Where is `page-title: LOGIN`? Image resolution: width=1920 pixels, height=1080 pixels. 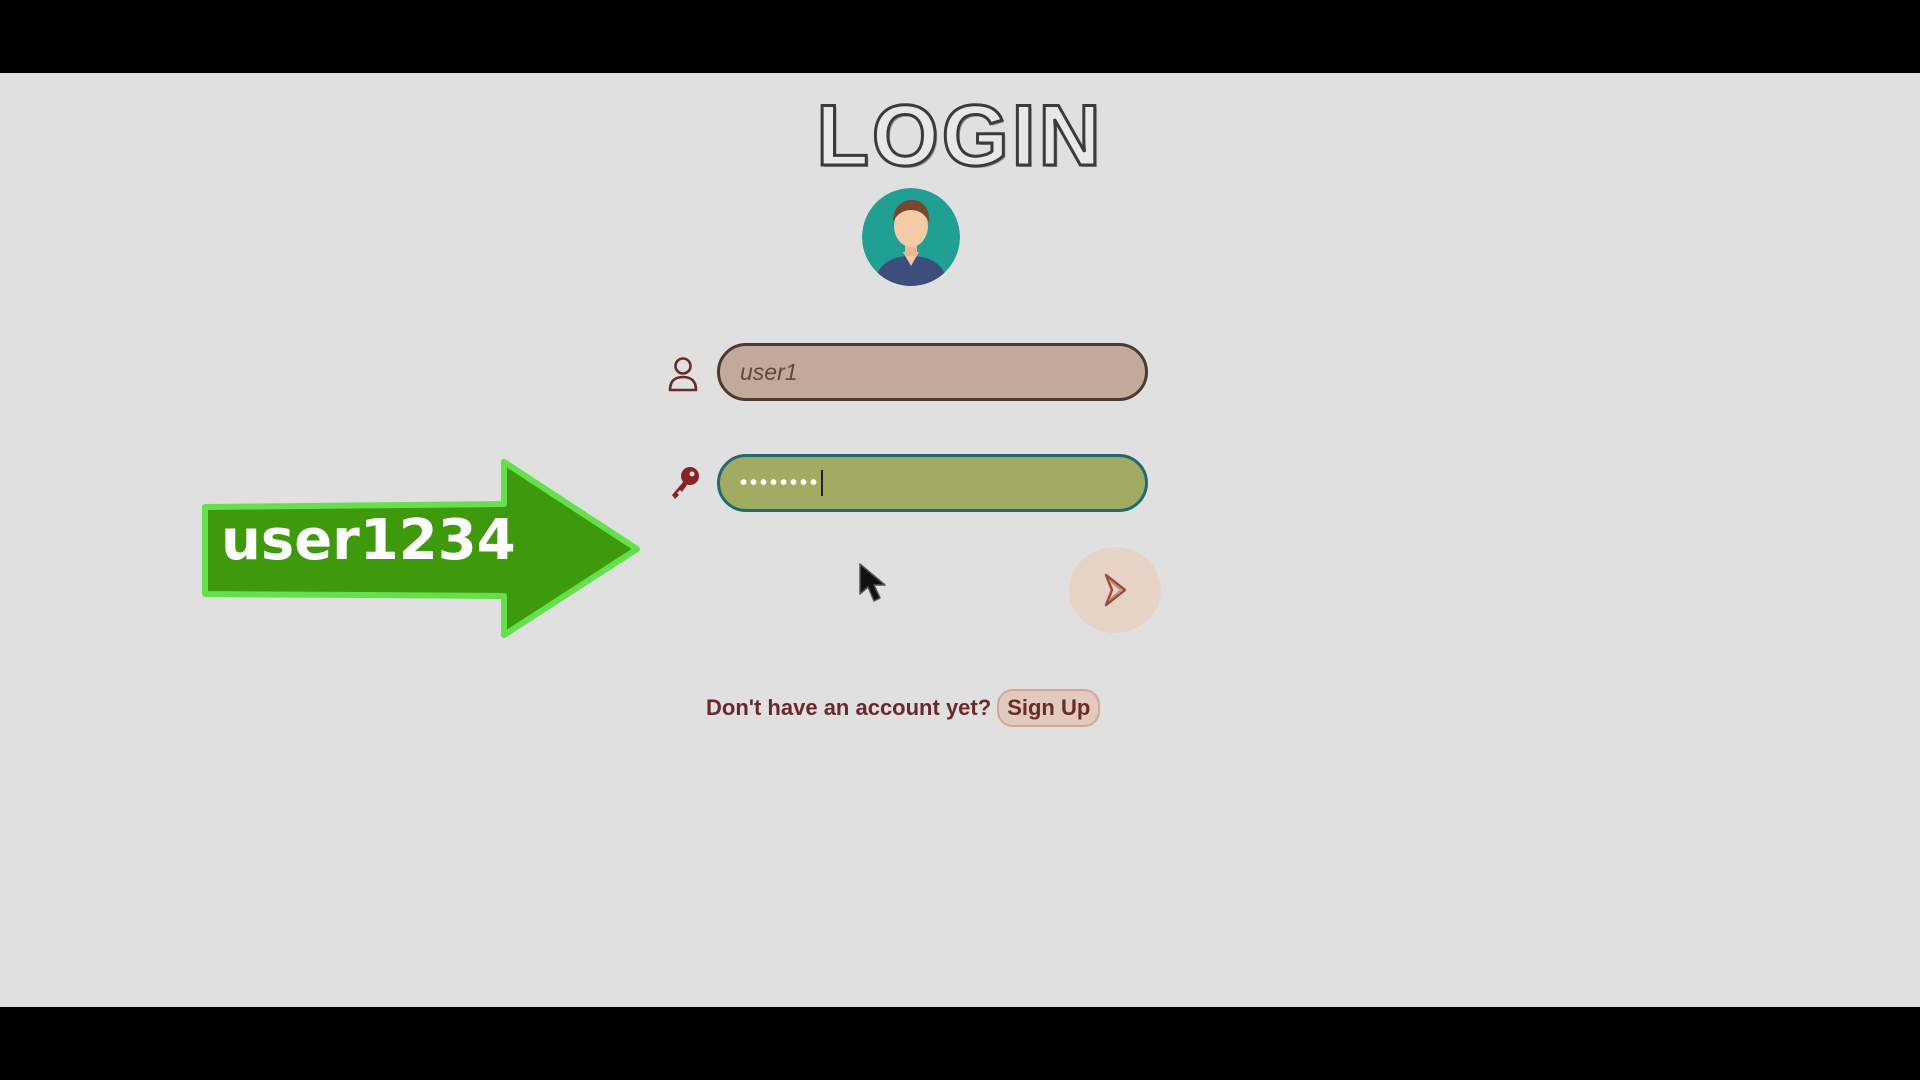
page-title: LOGIN is located at coordinates (959, 136).